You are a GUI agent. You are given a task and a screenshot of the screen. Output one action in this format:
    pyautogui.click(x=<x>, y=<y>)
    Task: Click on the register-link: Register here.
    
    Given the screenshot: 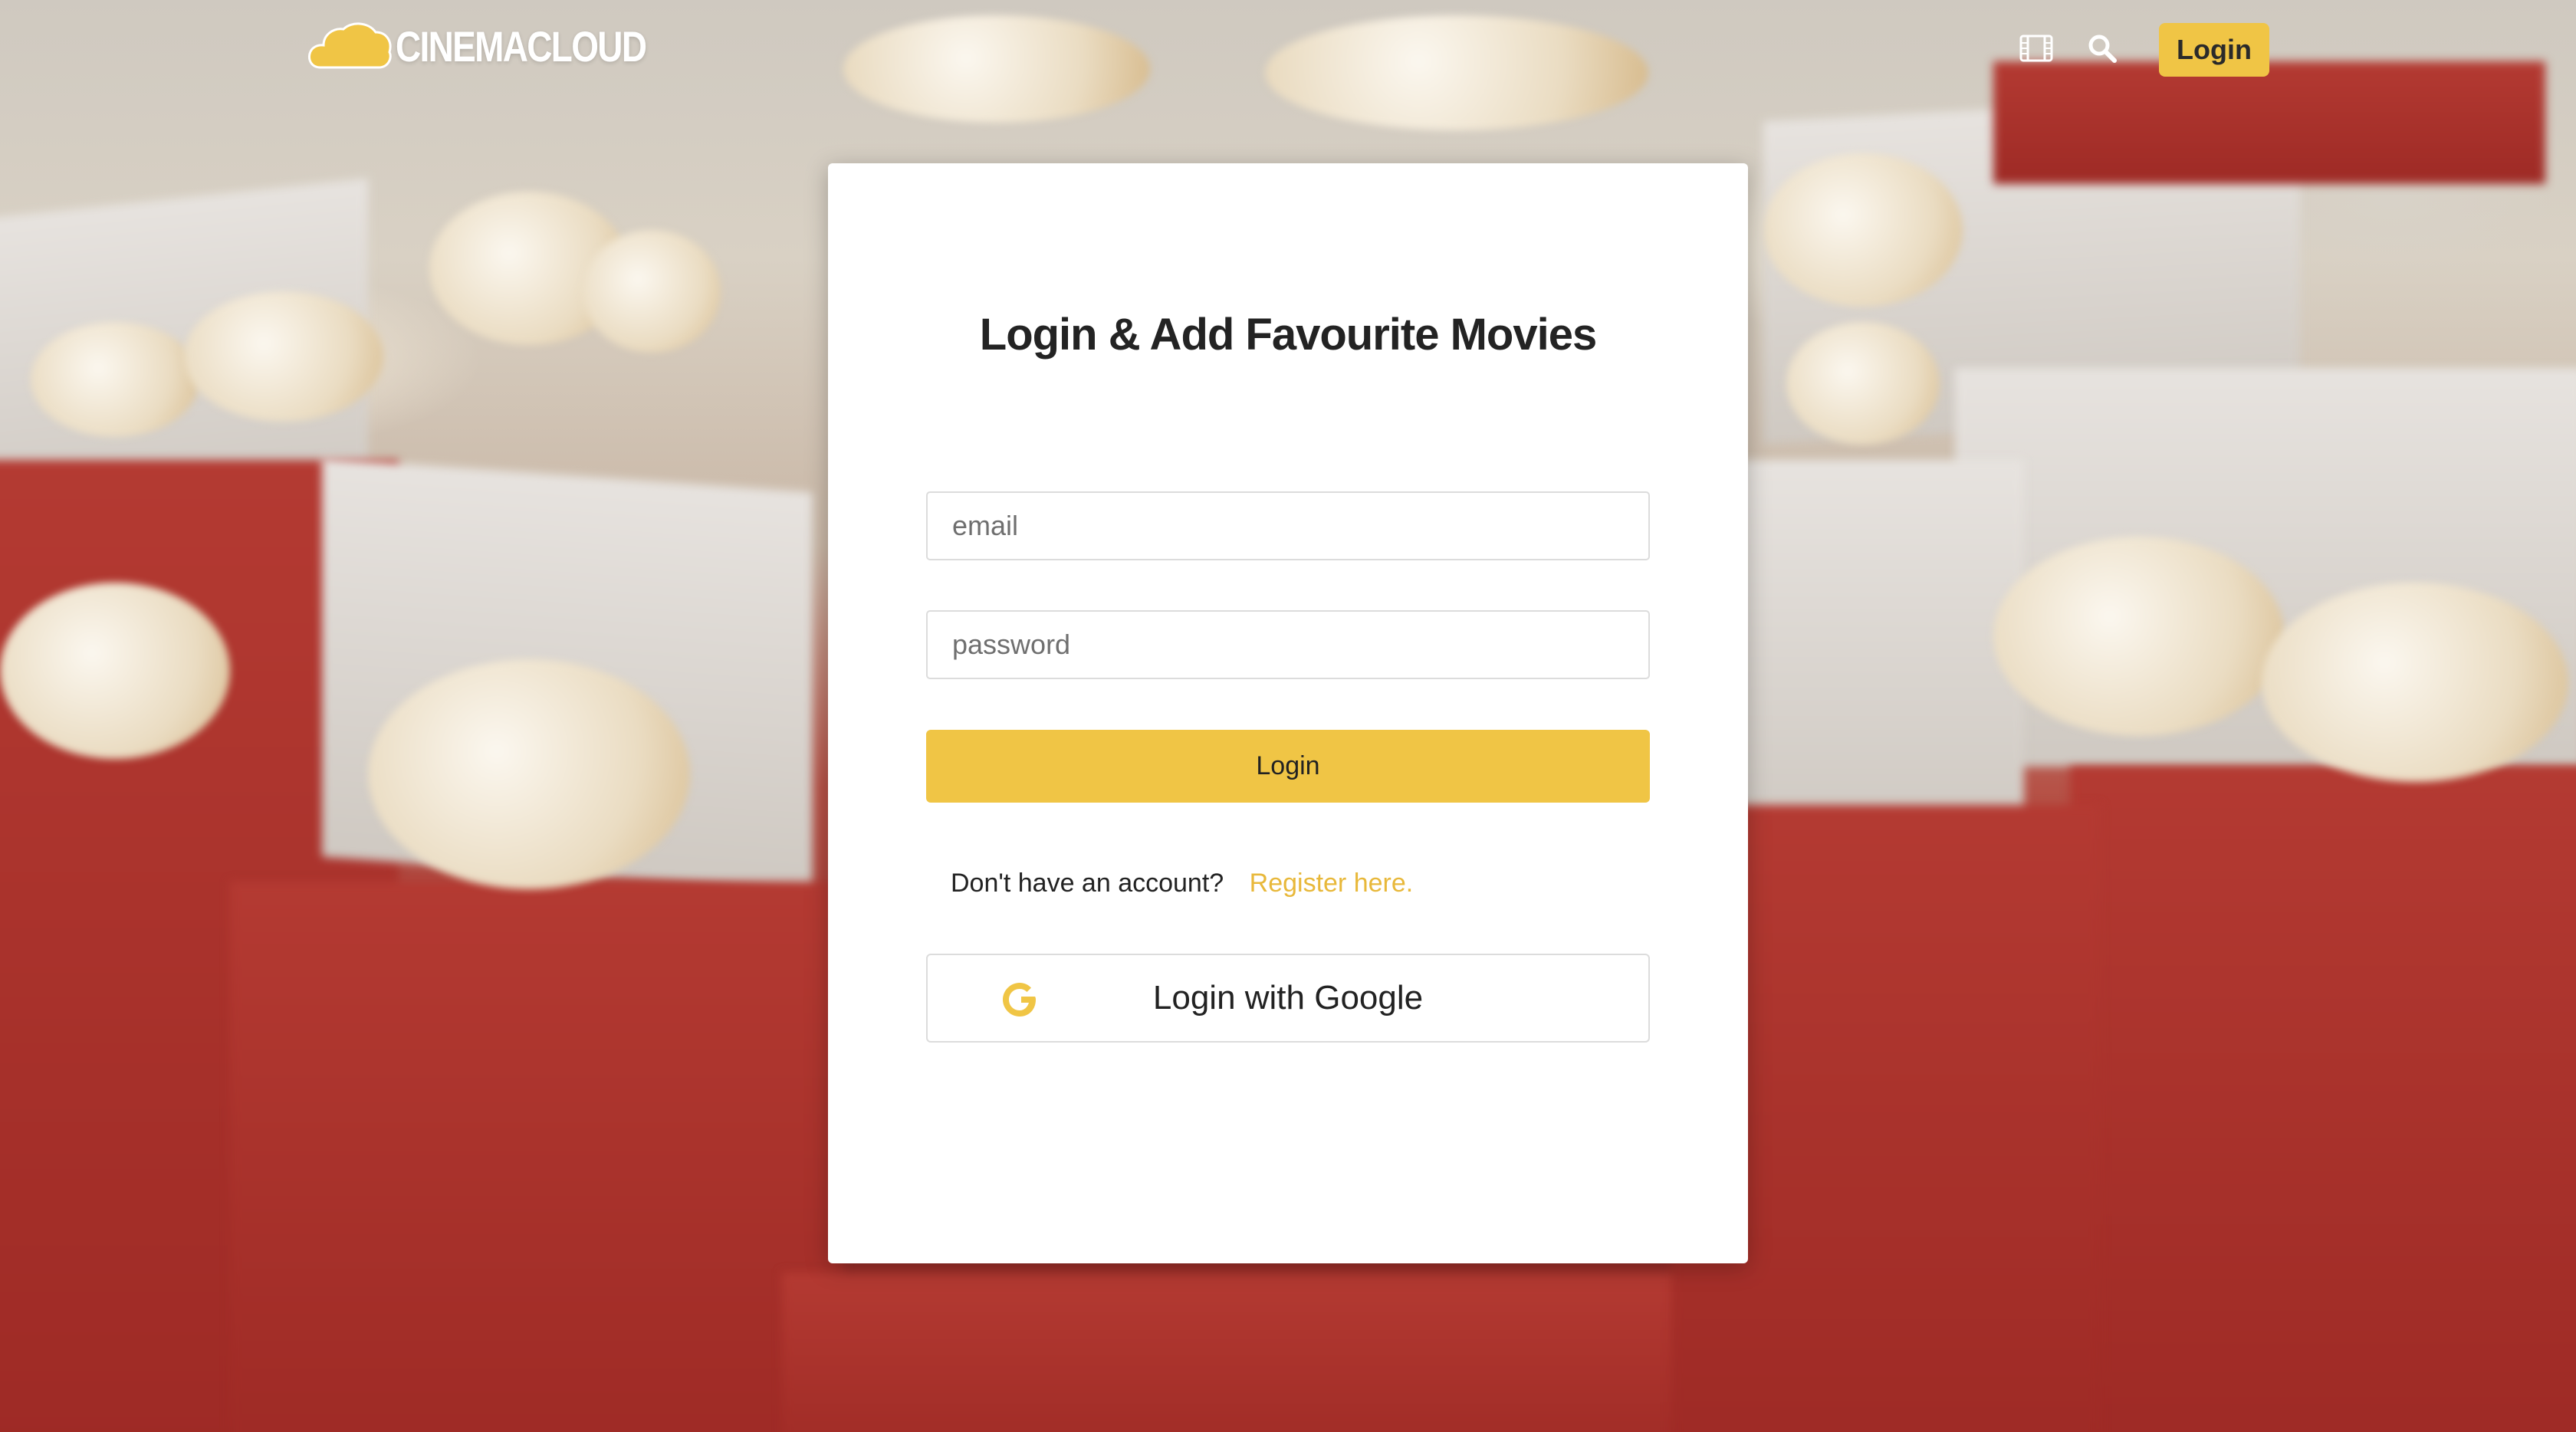 What is the action you would take?
    pyautogui.click(x=1332, y=883)
    